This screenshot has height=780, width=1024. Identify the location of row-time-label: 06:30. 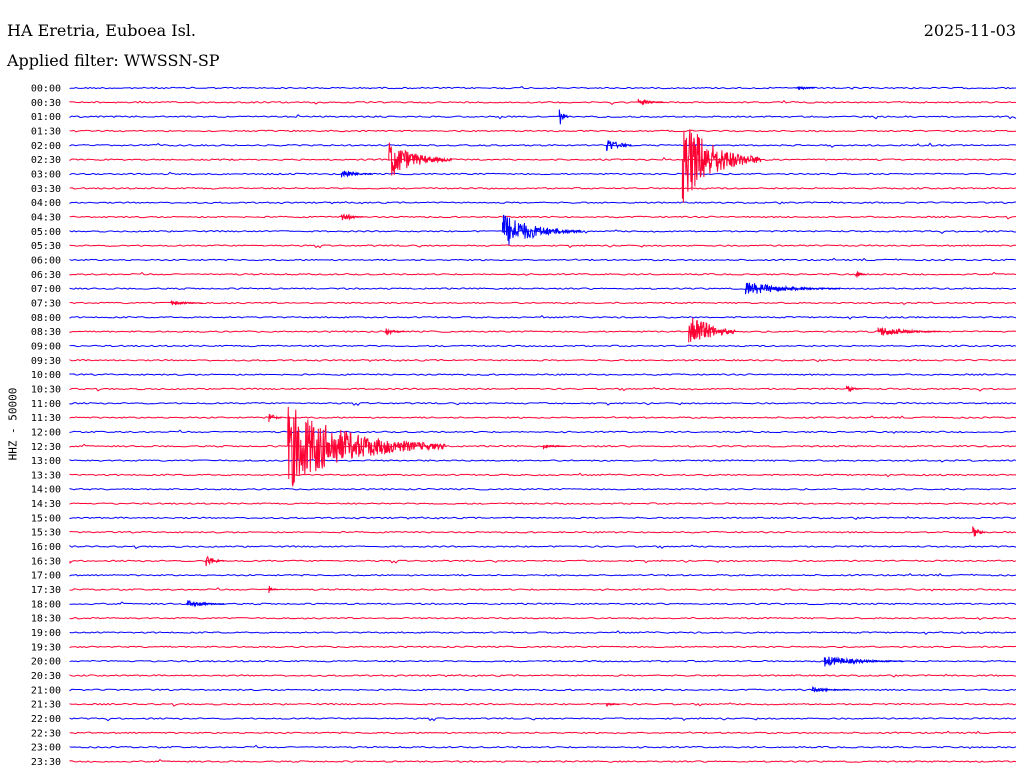
(46, 275).